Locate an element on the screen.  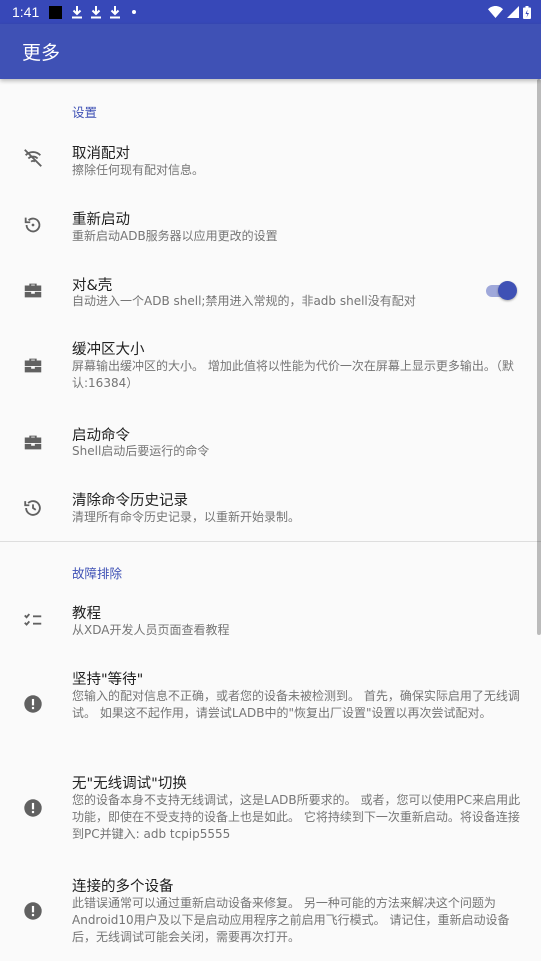
history-icon is located at coordinates (33, 508).